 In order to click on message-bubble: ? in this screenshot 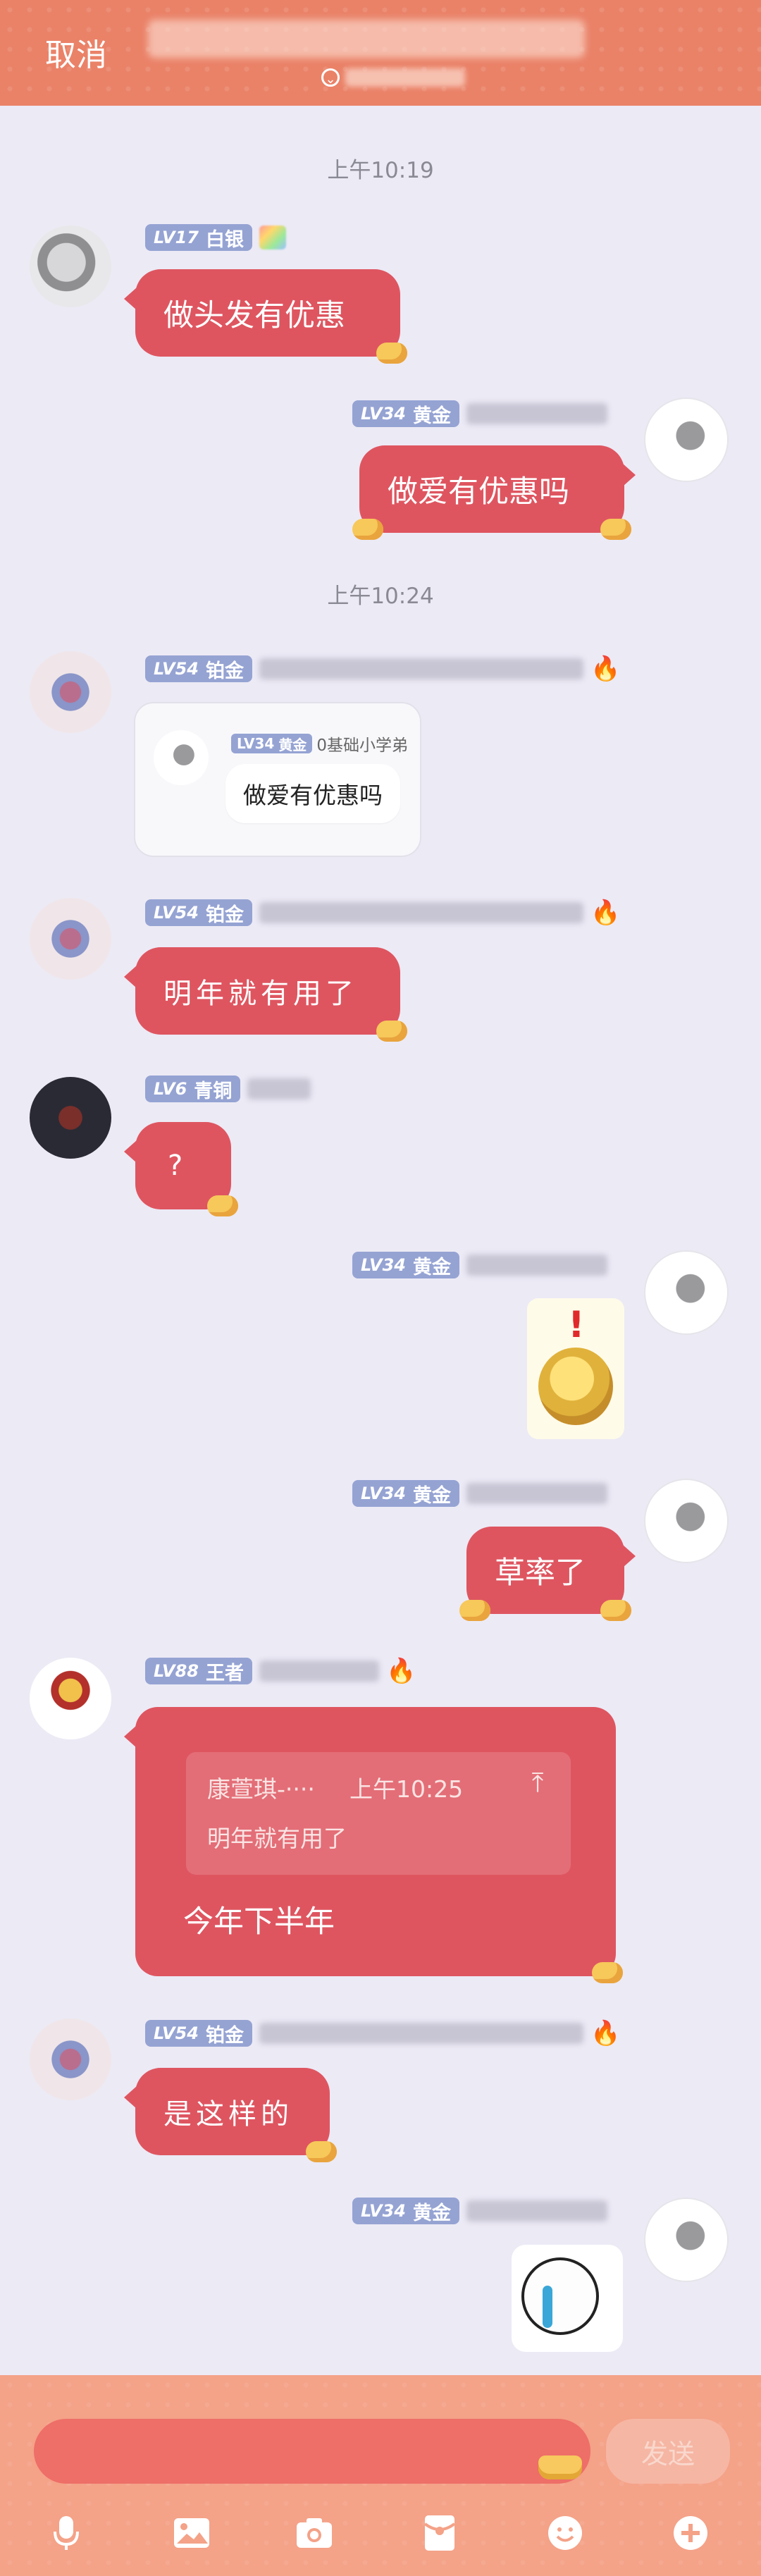, I will do `click(181, 1169)`.